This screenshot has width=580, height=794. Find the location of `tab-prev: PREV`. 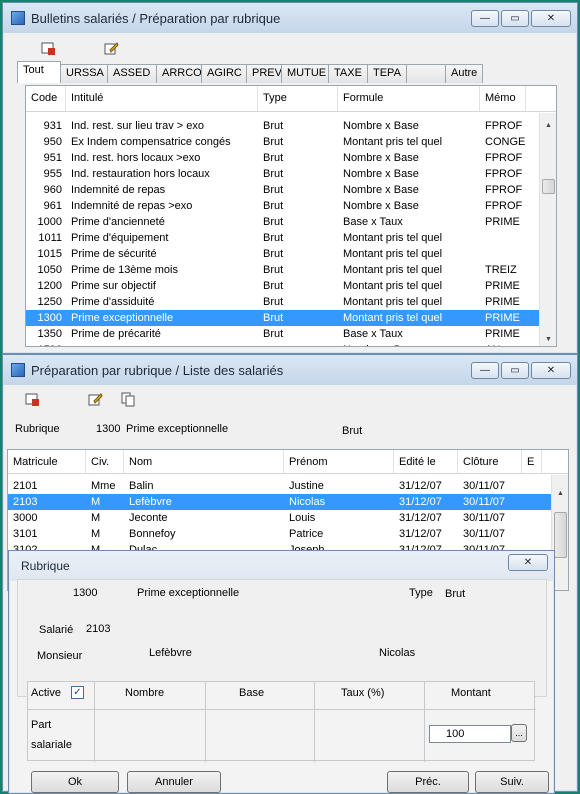

tab-prev: PREV is located at coordinates (264, 73).